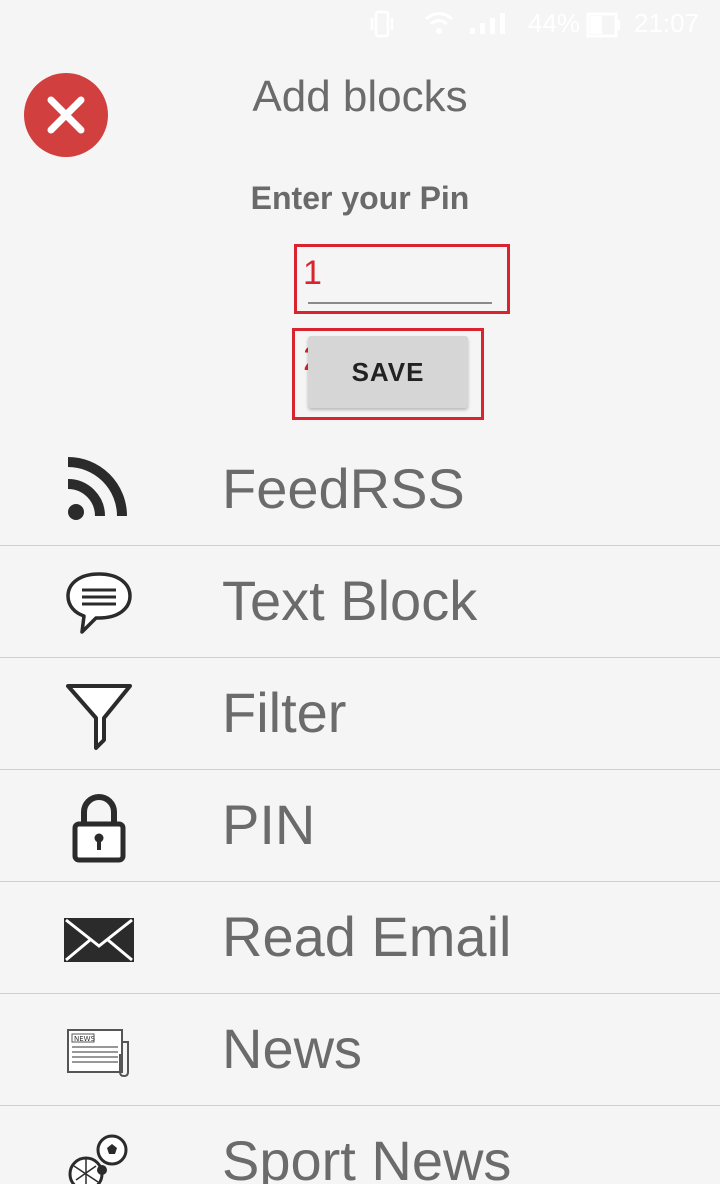 This screenshot has height=1184, width=720. I want to click on block-item-read-email: Read Email, so click(360, 938).